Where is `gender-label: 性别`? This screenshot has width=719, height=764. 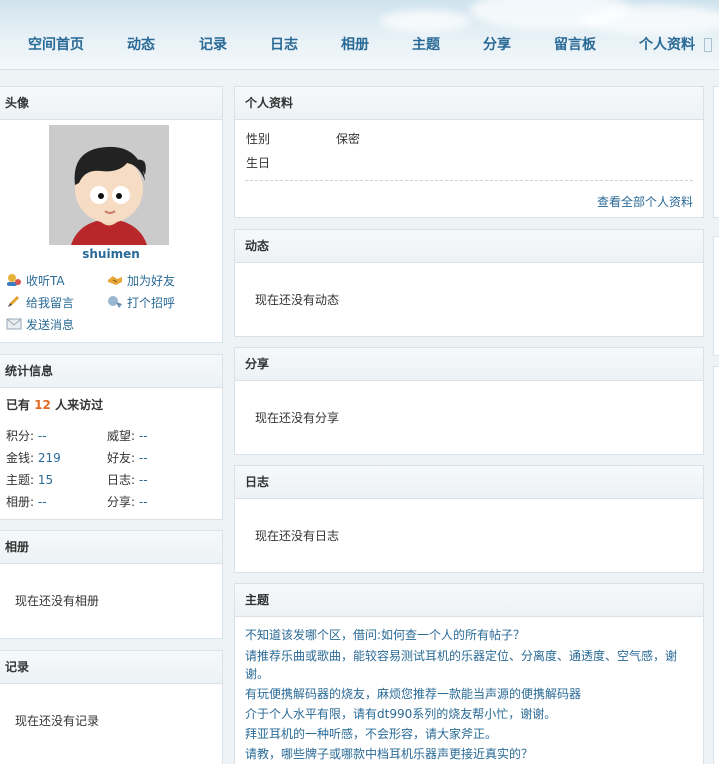 gender-label: 性别 is located at coordinates (258, 139).